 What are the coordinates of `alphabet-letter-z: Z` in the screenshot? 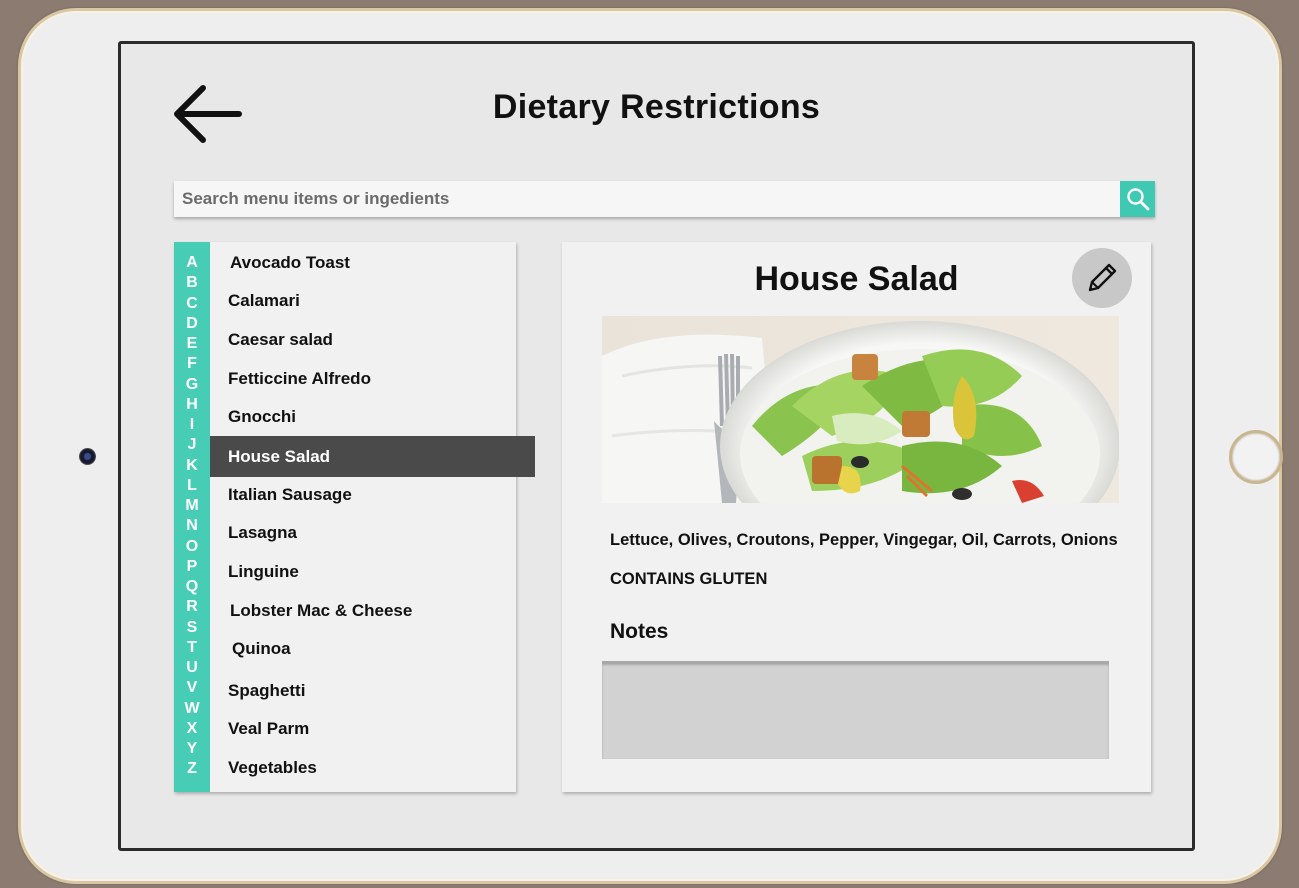 It's located at (192, 769).